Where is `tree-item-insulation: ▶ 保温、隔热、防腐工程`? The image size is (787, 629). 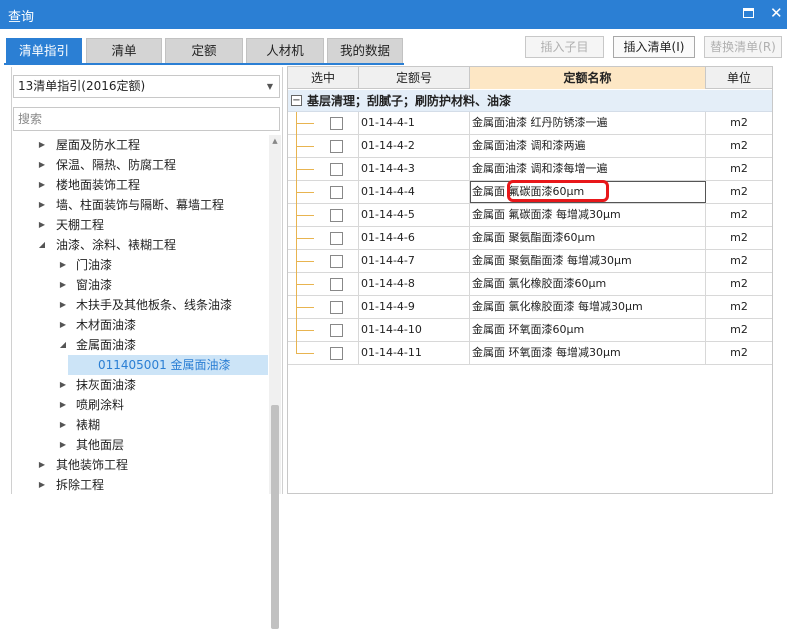 tree-item-insulation: ▶ 保温、隔热、防腐工程 is located at coordinates (140, 165).